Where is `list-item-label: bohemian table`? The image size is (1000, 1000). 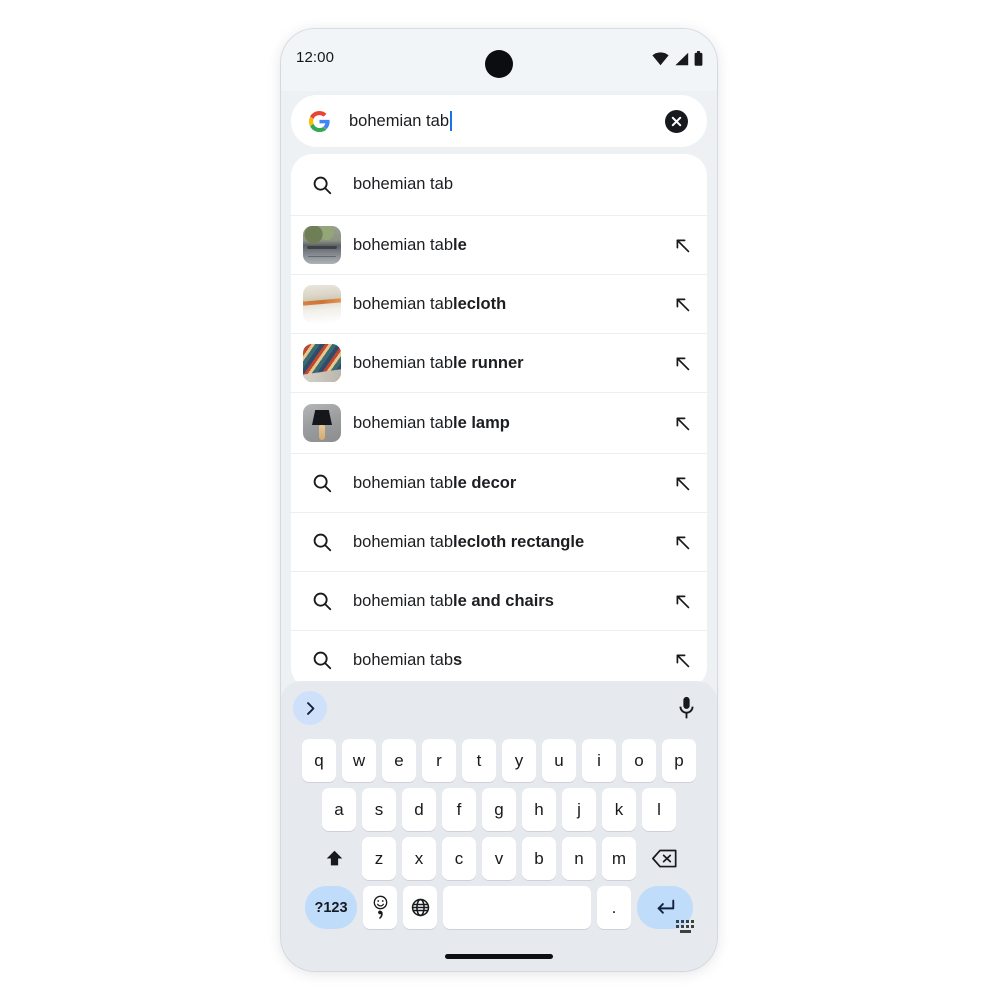
list-item-label: bohemian table is located at coordinates (410, 244).